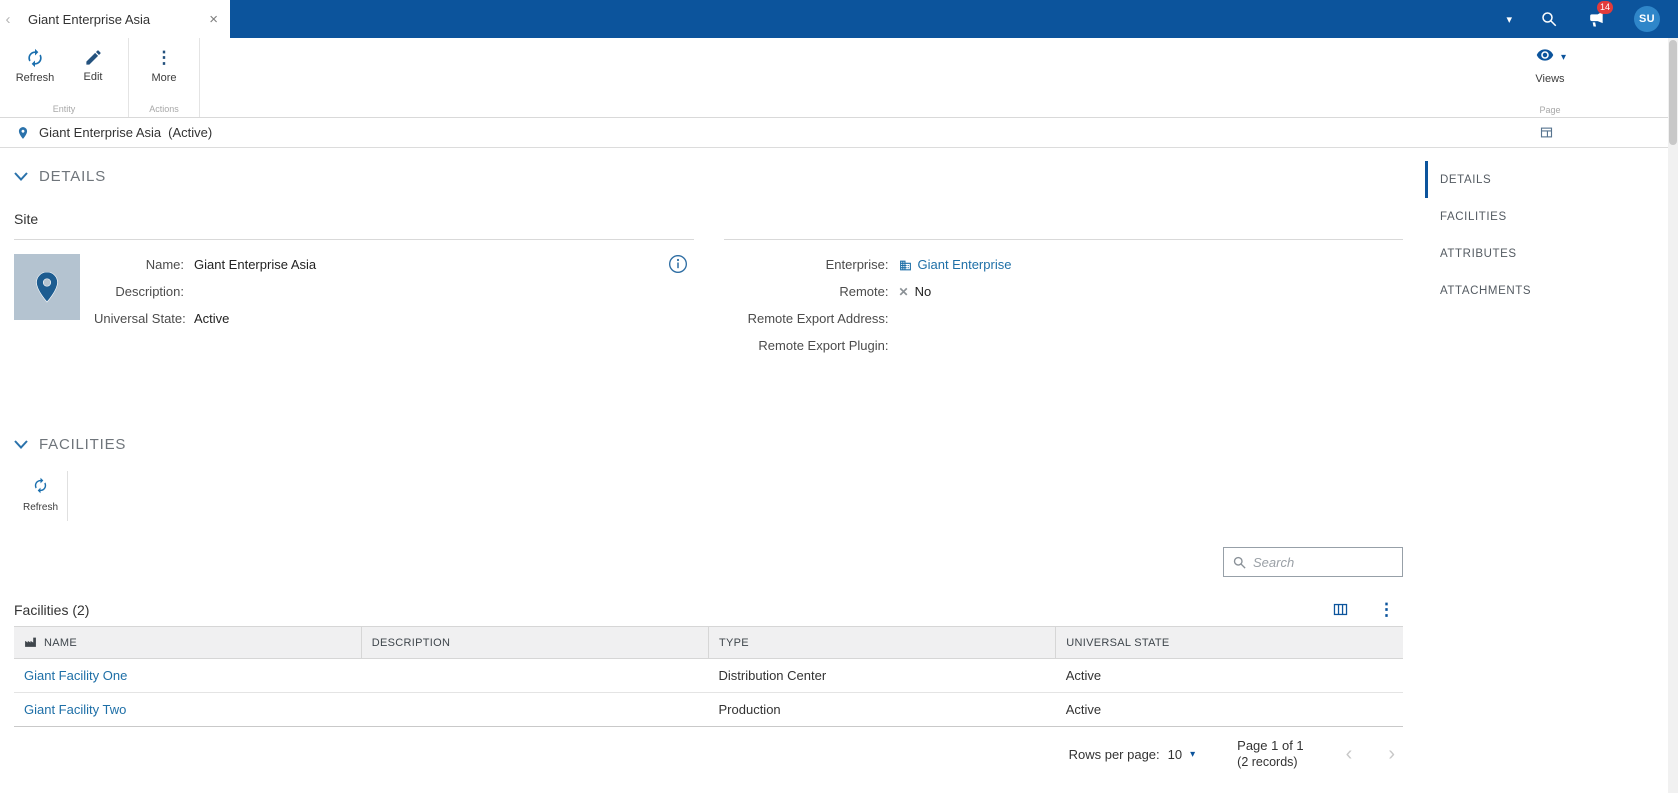 The image size is (1678, 793). Describe the element at coordinates (1267, 762) in the screenshot. I see `records-count: (2 records)` at that location.